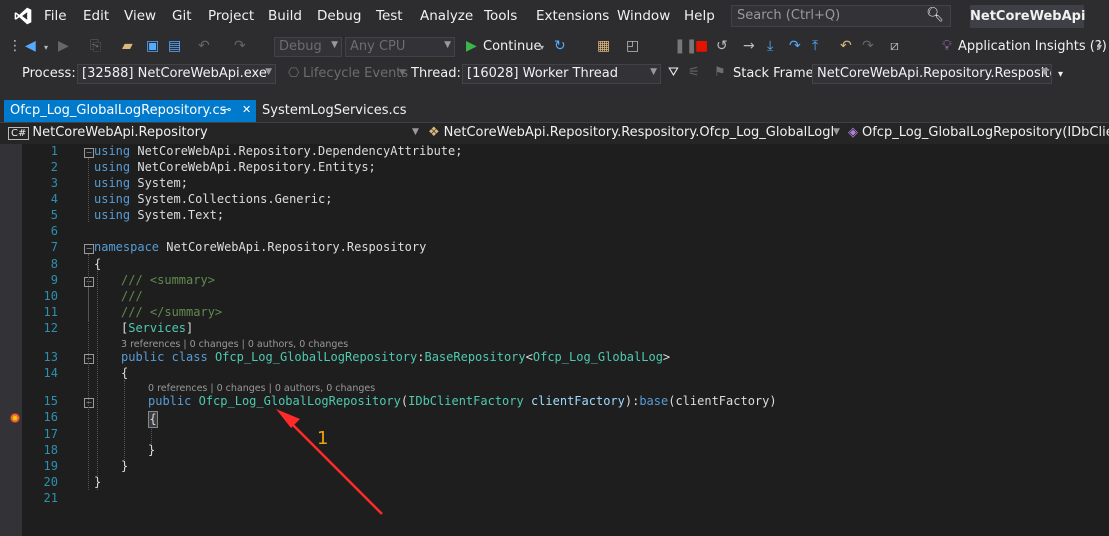 The width and height of the screenshot is (1109, 536). Describe the element at coordinates (335, 467) in the screenshot. I see `annotation-arrow-shaft` at that location.